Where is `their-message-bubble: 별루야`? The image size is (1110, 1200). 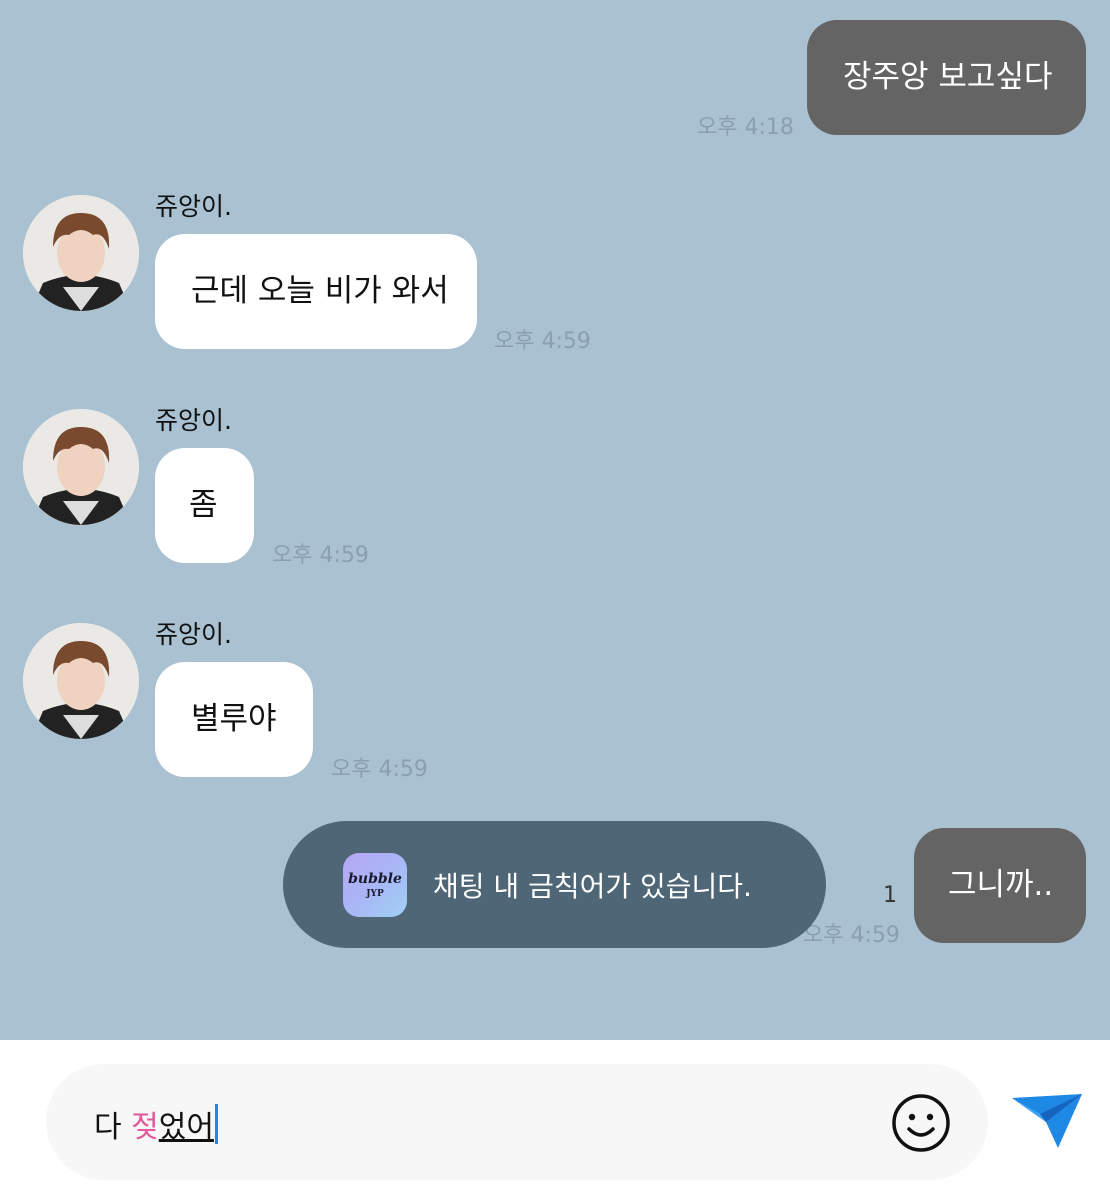 their-message-bubble: 별루야 is located at coordinates (234, 719).